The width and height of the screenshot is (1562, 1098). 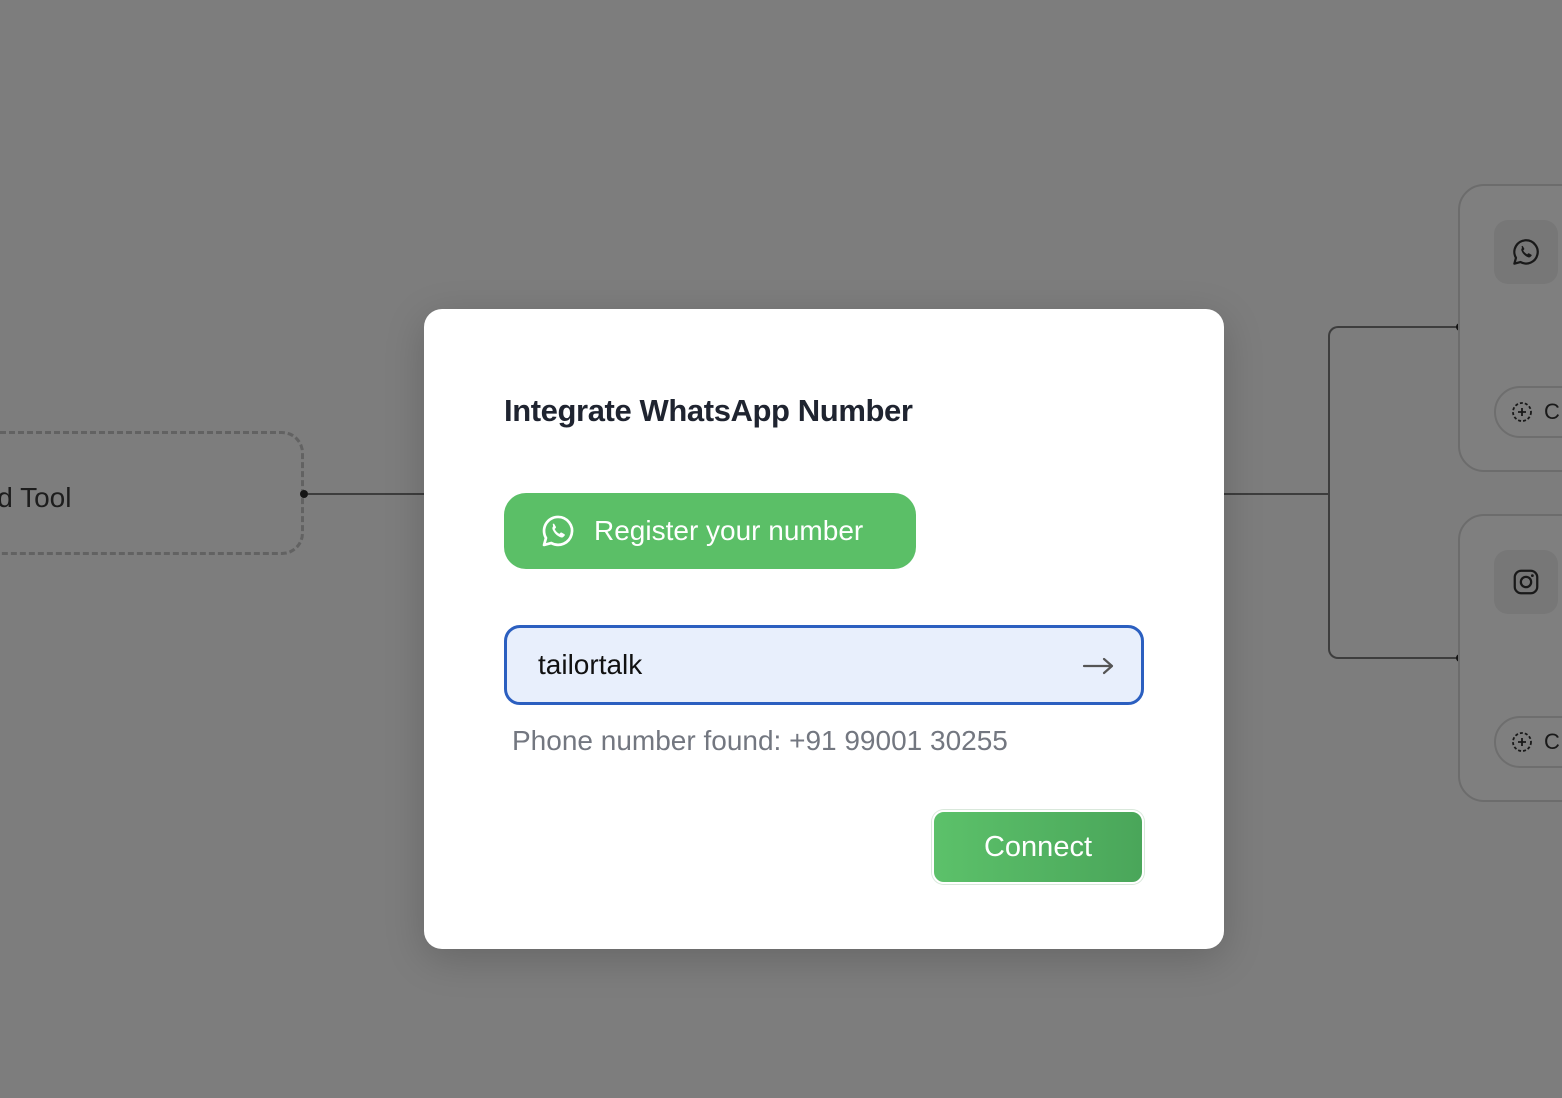 I want to click on connect-button: Connect, so click(x=1038, y=847).